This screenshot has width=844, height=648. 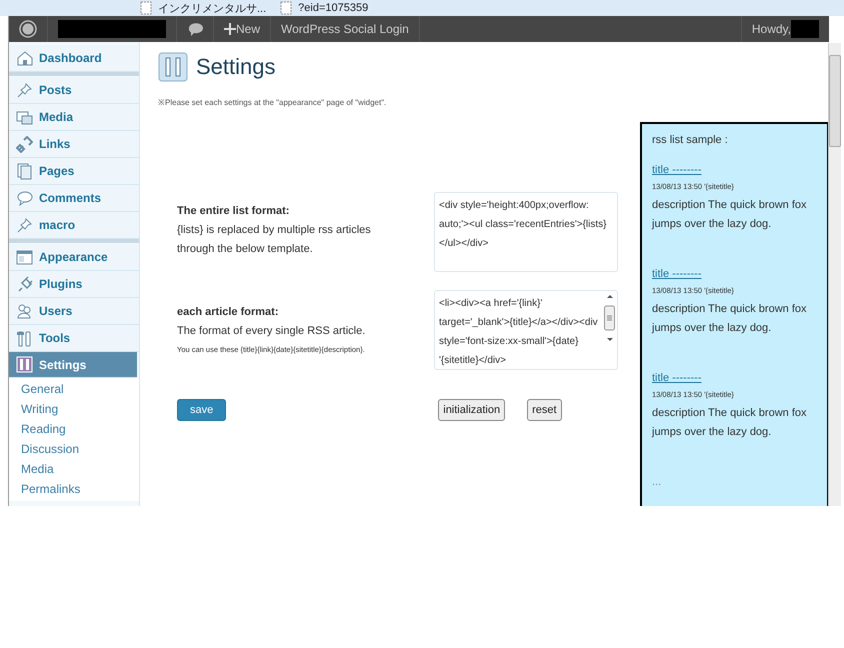 What do you see at coordinates (472, 410) in the screenshot?
I see `action-button: initialization` at bounding box center [472, 410].